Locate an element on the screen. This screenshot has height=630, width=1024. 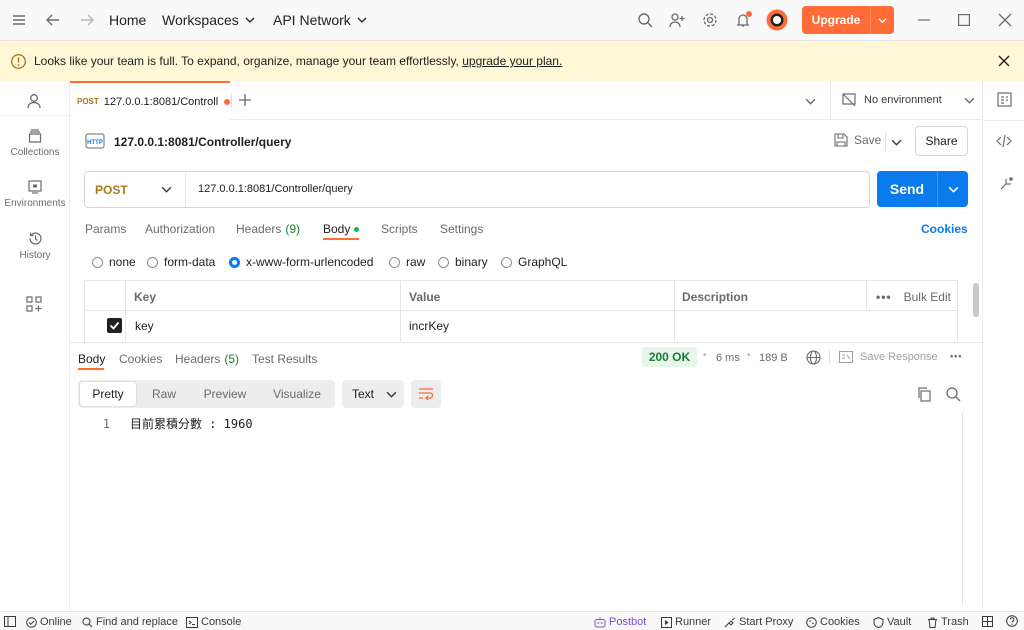
upgrade-plan-link: upgrade your plan. is located at coordinates (512, 61).